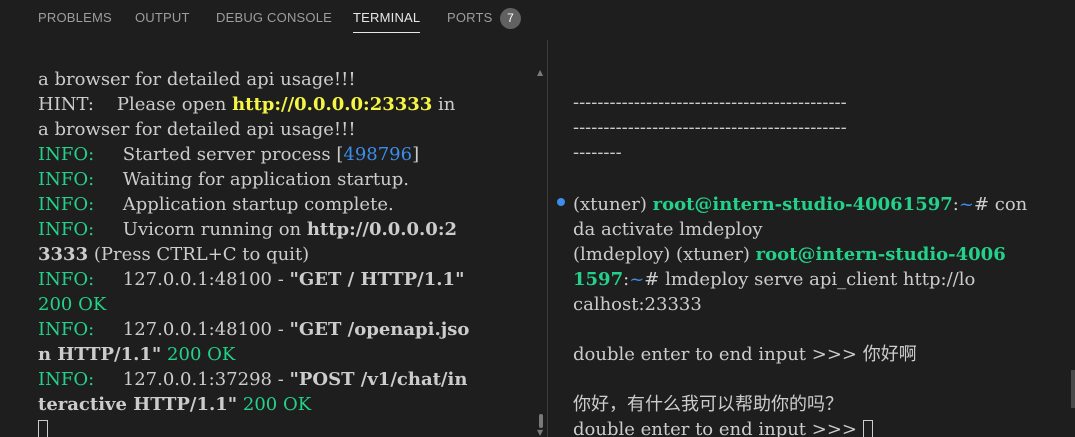 Image resolution: width=1075 pixels, height=437 pixels. I want to click on terminal-line: INFO: Waiting for application startup., so click(223, 179).